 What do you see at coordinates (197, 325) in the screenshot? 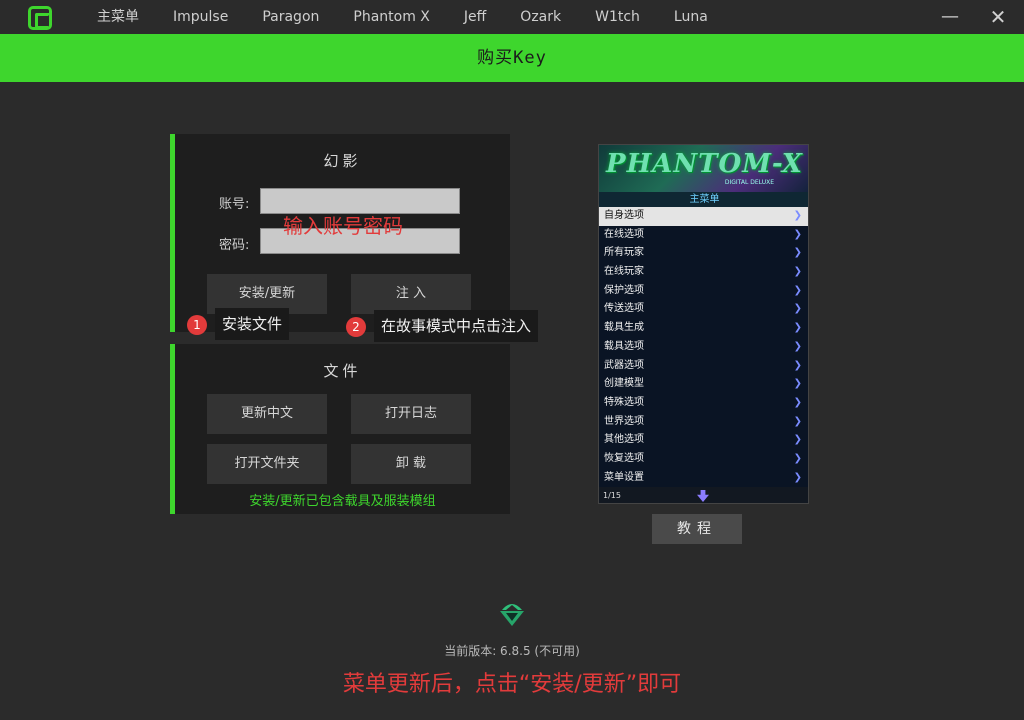
I see `step-1-badge: 1` at bounding box center [197, 325].